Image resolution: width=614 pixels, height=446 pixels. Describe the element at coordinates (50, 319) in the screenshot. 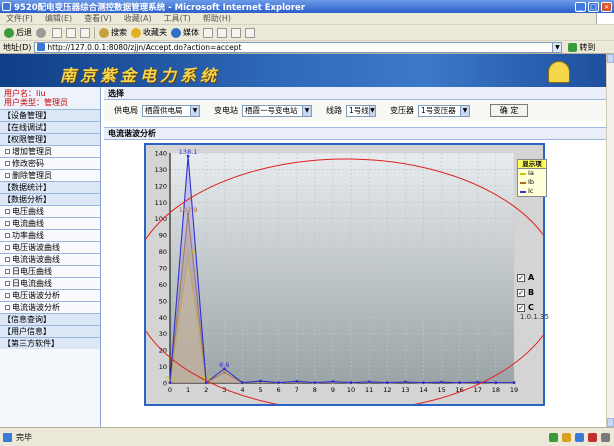

I see `sidebar-item: 【信息查询】` at that location.